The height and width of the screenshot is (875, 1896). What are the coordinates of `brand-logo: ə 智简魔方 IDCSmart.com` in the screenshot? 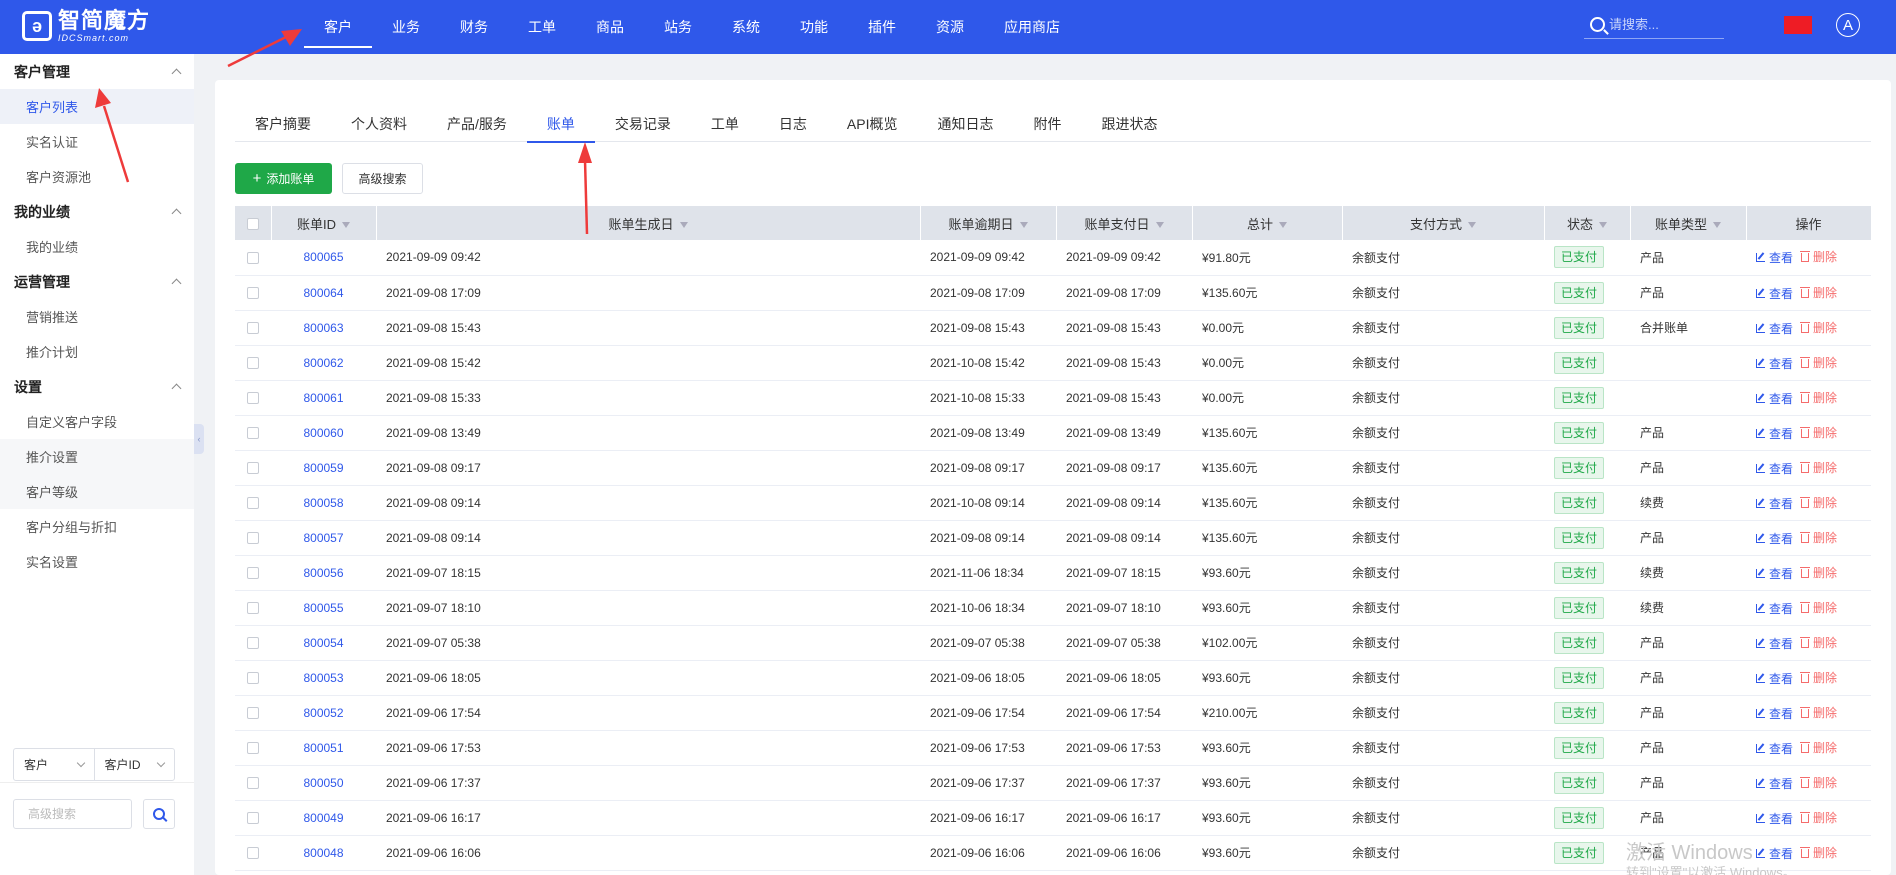 It's located at (86, 26).